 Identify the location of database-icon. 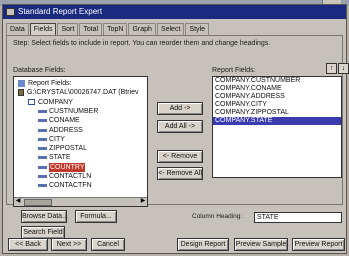
(21, 93).